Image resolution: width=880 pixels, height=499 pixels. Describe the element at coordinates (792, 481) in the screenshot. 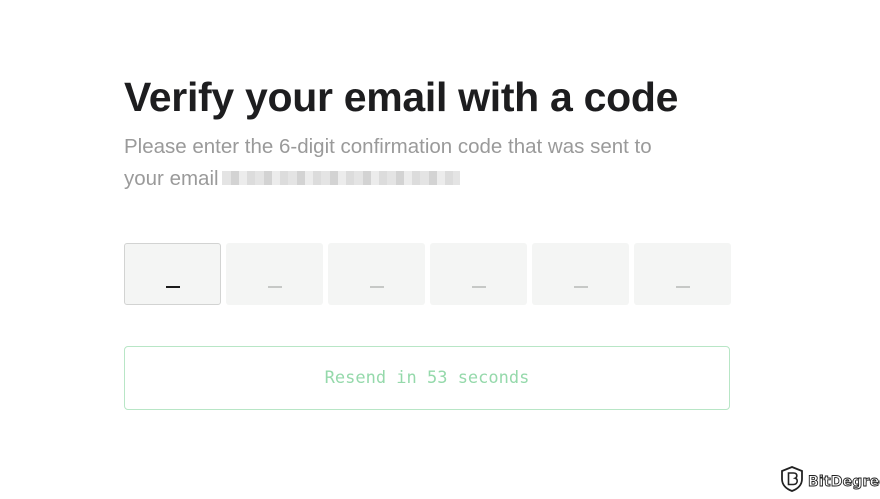

I see `bitdegree-logo-icon` at that location.